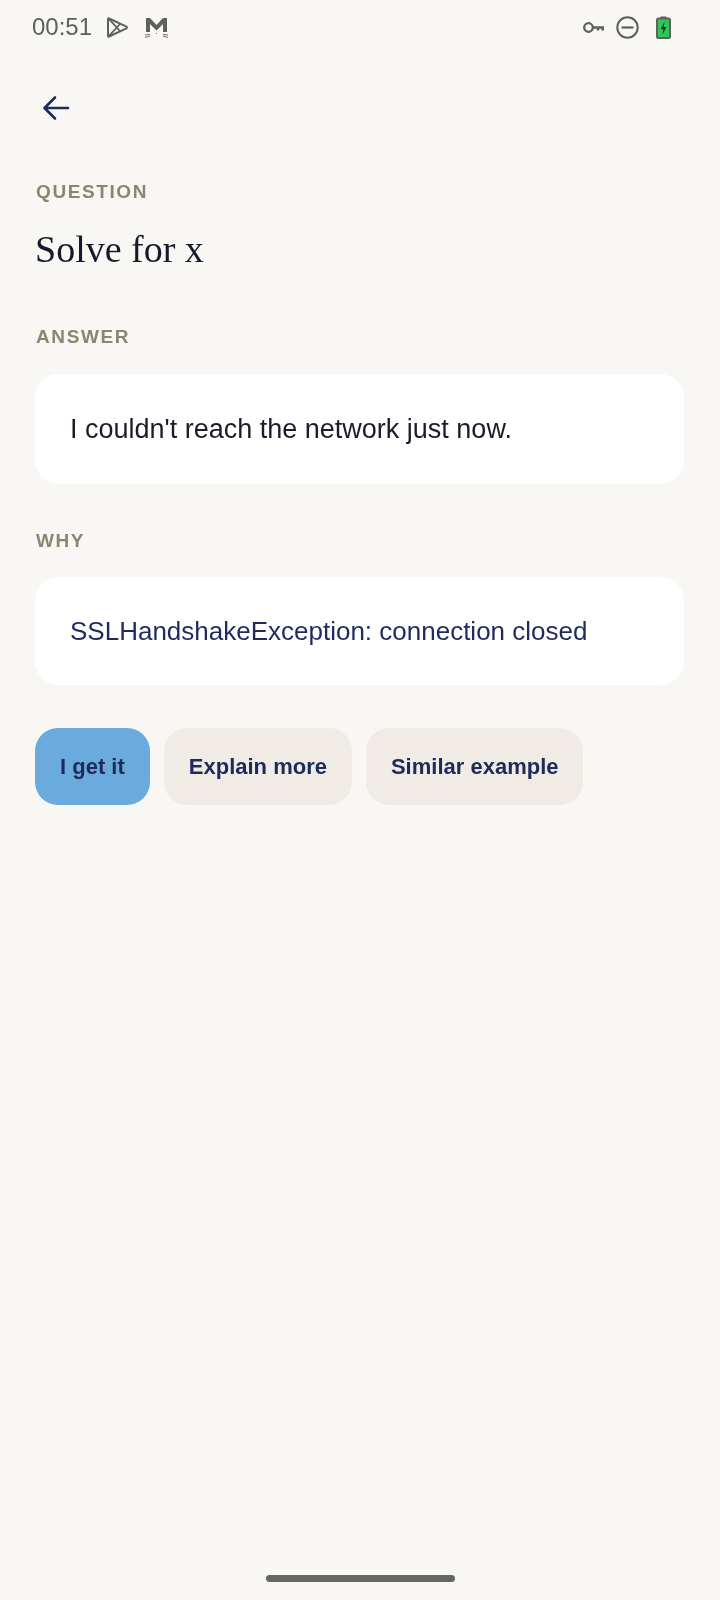 Image resolution: width=720 pixels, height=1600 pixels. I want to click on question-text: Solve for x, so click(119, 249).